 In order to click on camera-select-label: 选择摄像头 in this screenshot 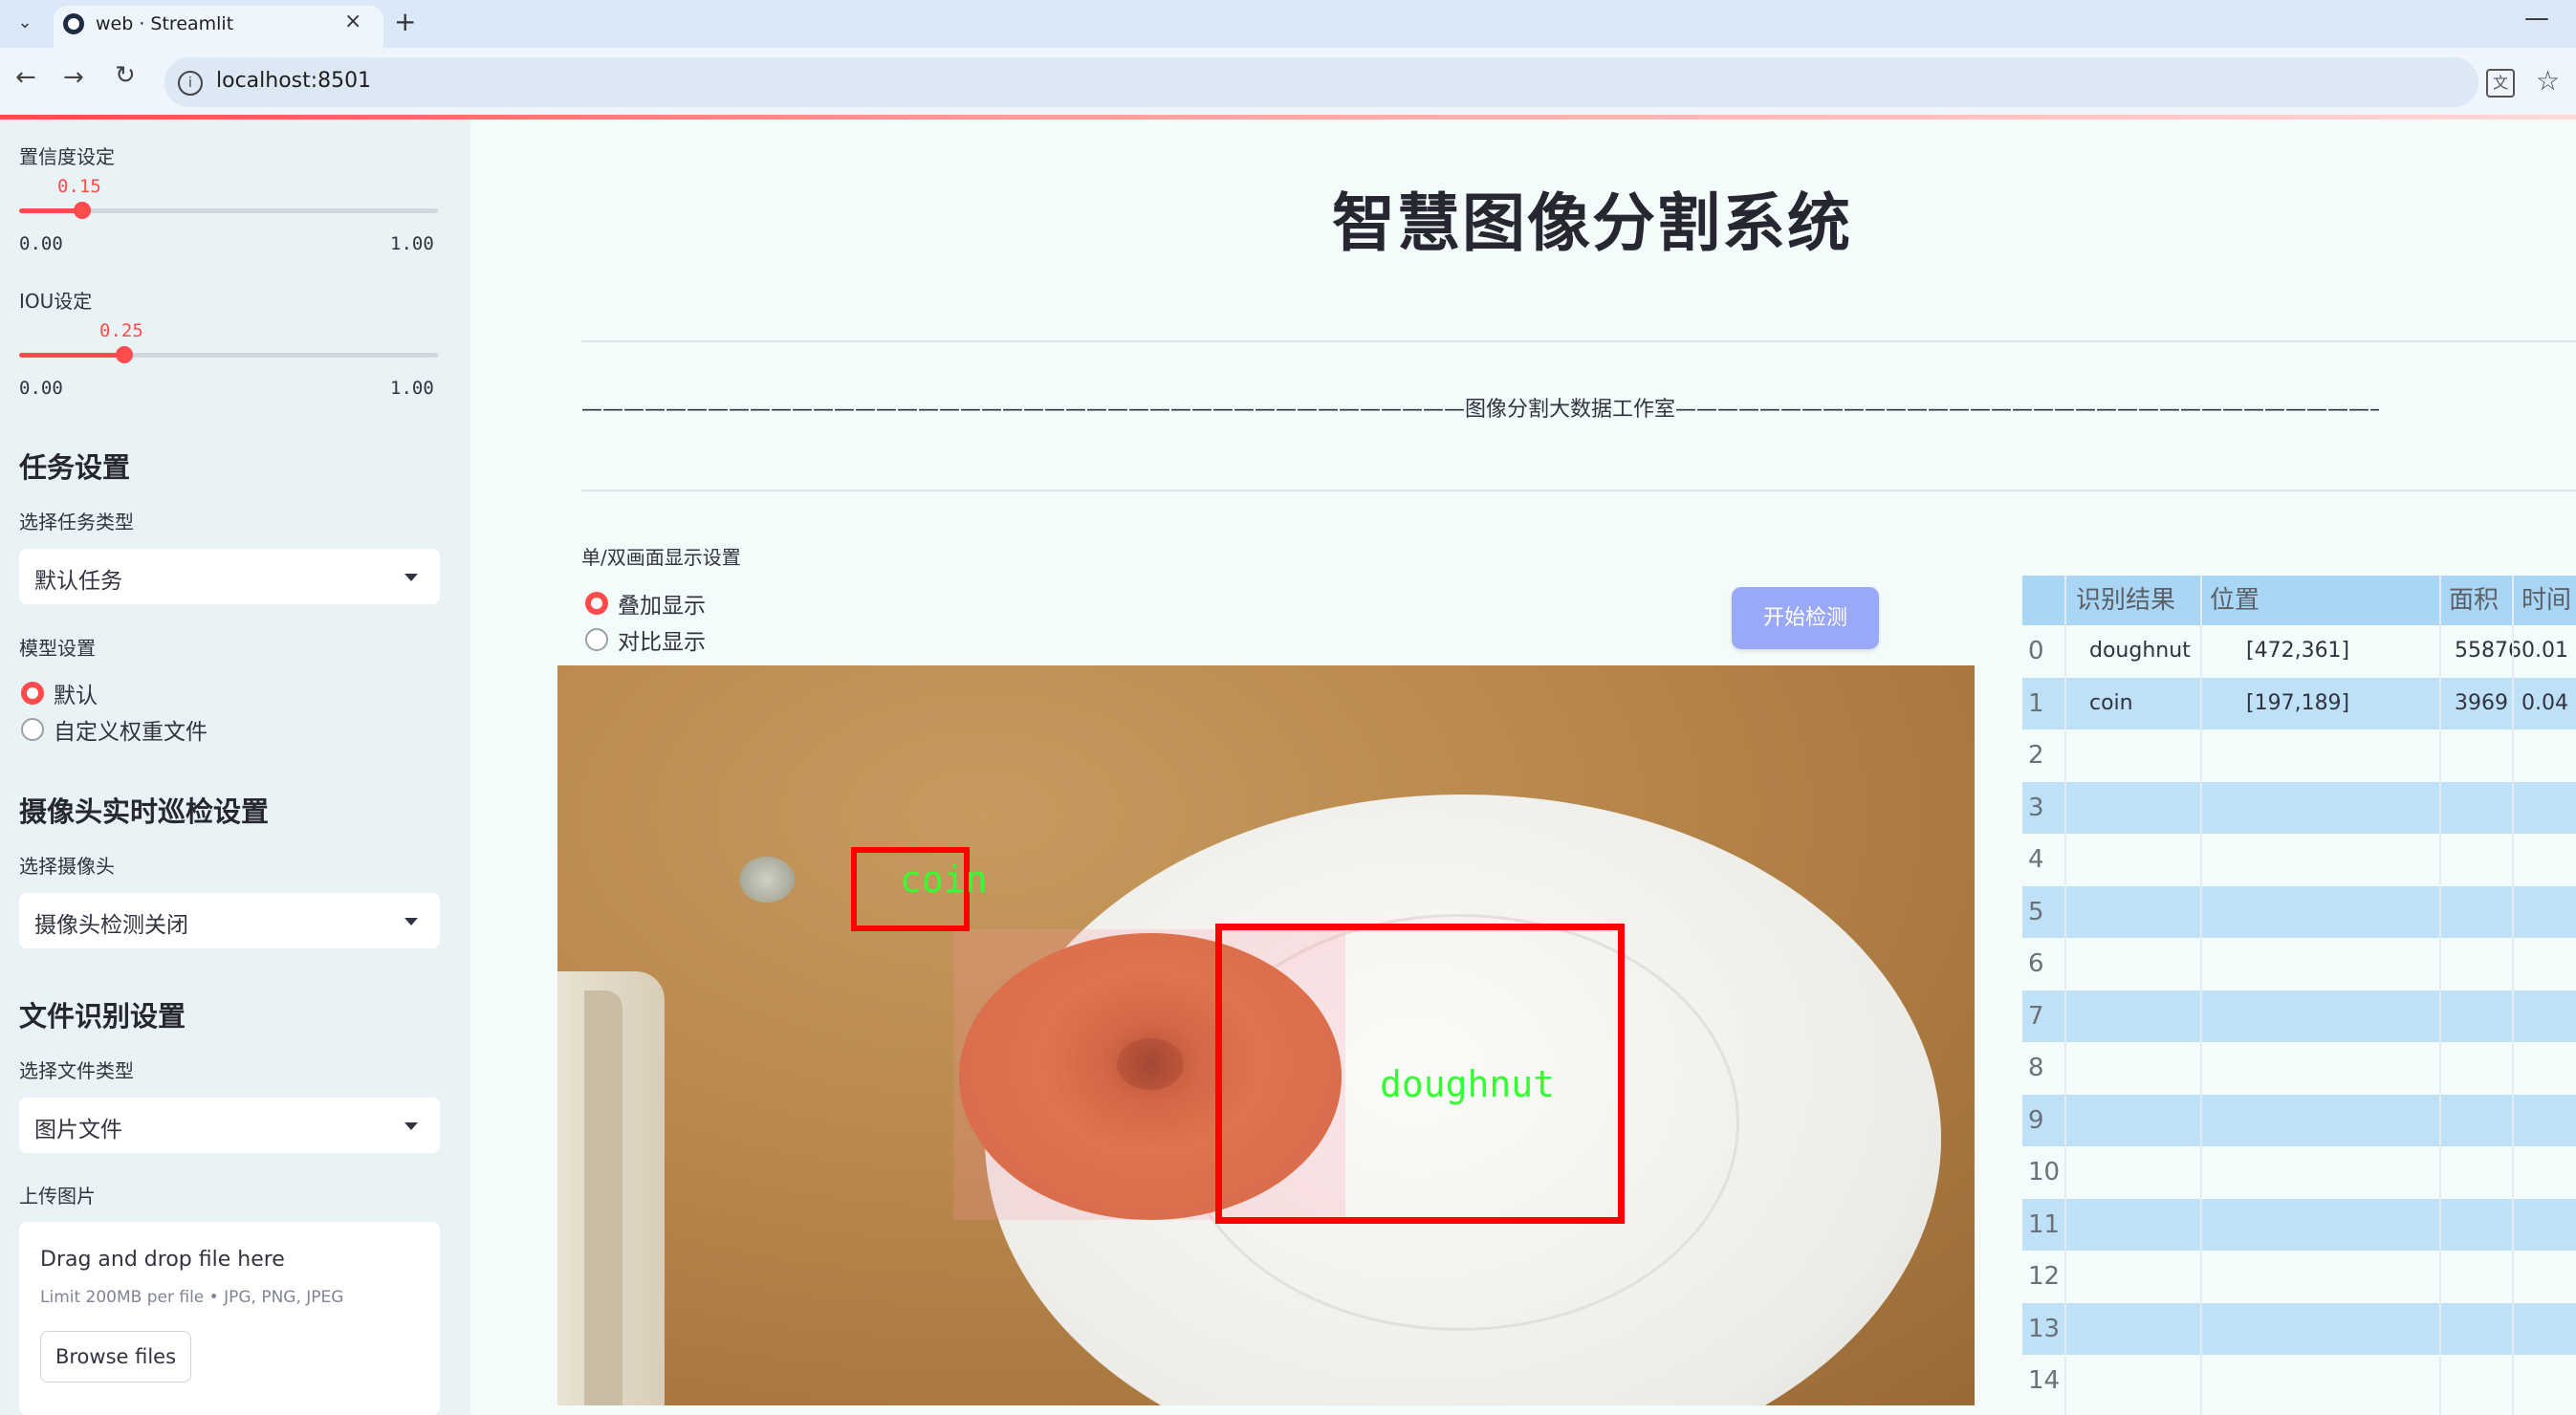, I will do `click(67, 866)`.